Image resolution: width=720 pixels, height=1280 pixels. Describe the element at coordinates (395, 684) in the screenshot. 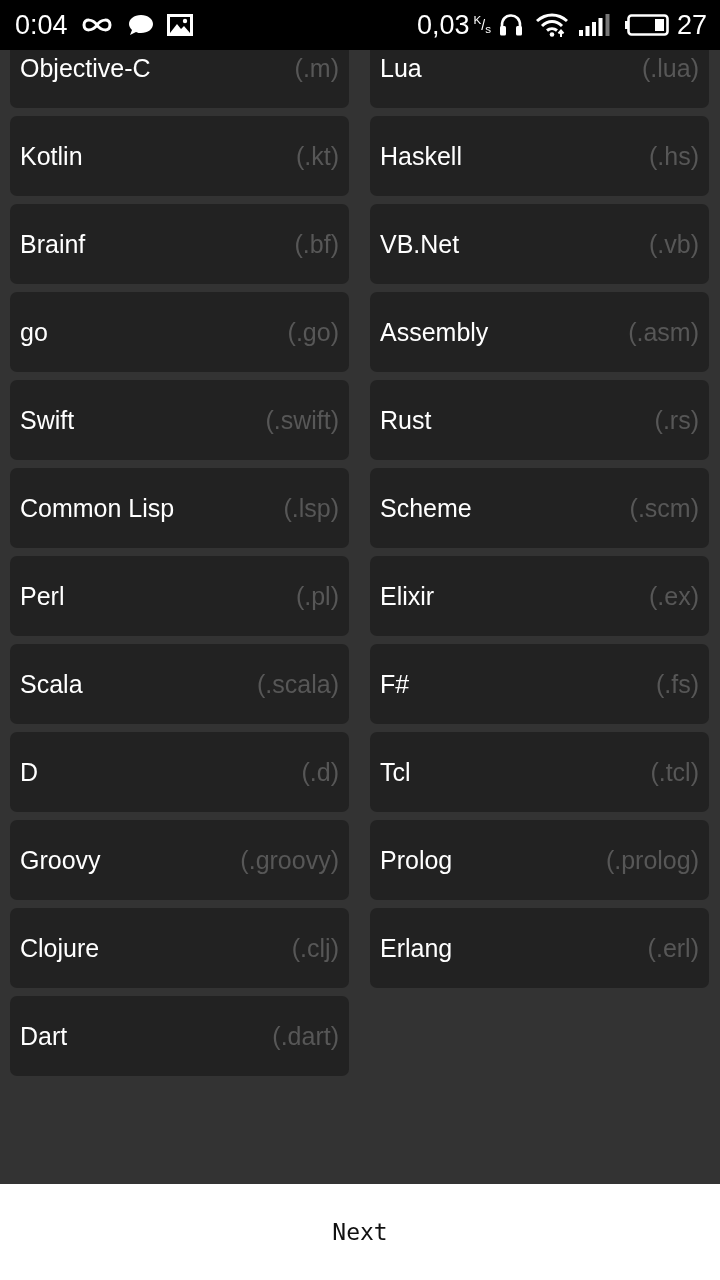

I see `language-name: F#` at that location.